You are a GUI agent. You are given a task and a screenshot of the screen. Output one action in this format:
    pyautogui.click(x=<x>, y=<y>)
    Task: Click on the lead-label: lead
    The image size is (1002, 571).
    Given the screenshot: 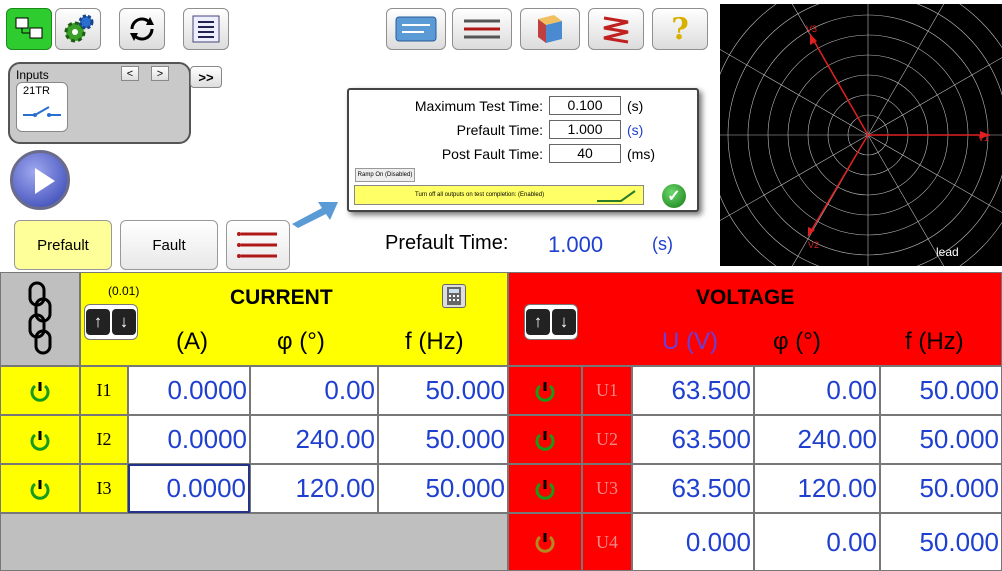 What is the action you would take?
    pyautogui.click(x=947, y=252)
    